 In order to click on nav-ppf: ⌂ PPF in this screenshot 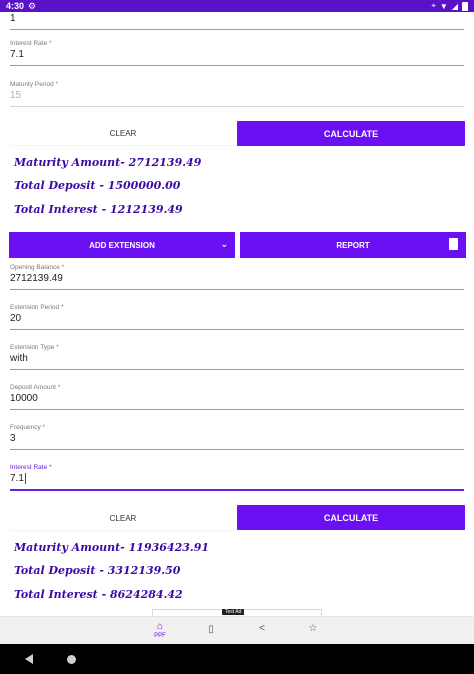, I will do `click(160, 630)`.